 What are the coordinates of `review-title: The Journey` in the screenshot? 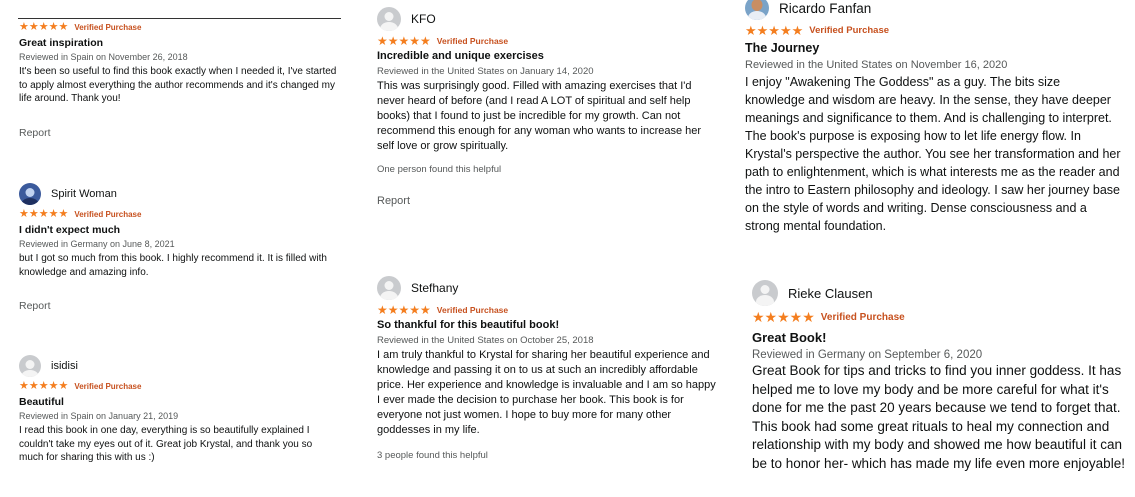 It's located at (782, 48).